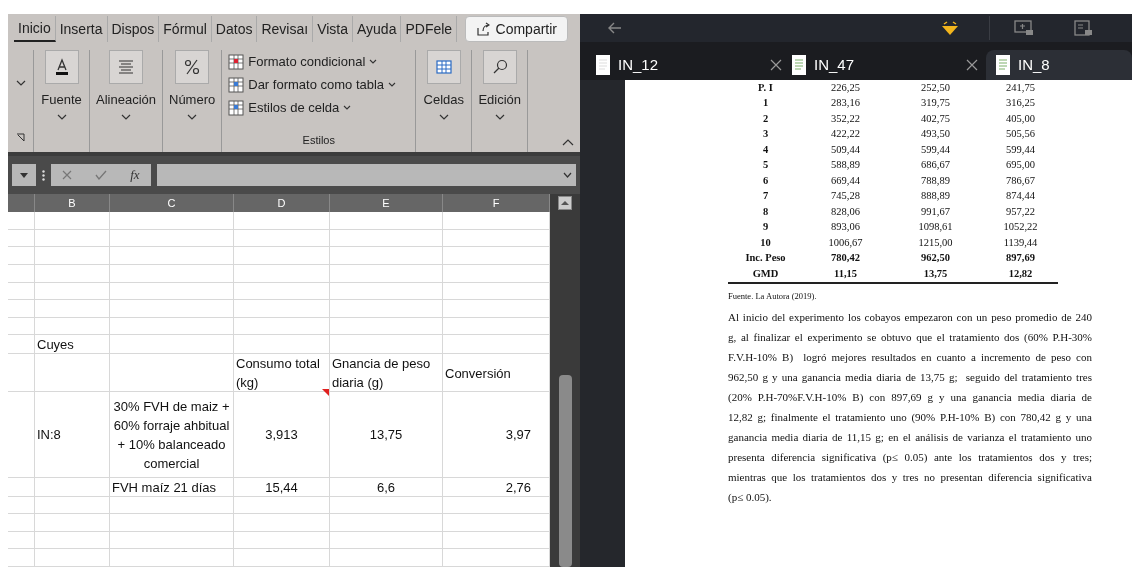  What do you see at coordinates (935, 258) in the screenshot?
I see `table-cell: 962,50` at bounding box center [935, 258].